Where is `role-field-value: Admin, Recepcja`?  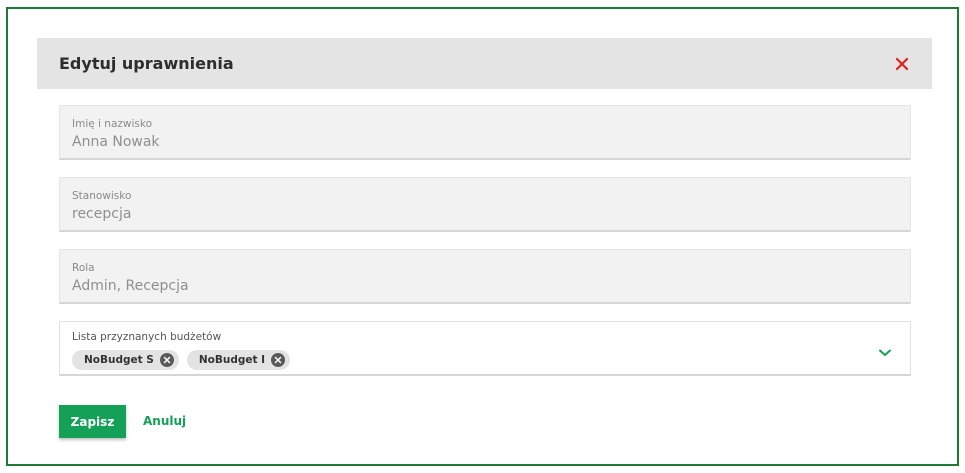
role-field-value: Admin, Recepcja is located at coordinates (130, 286).